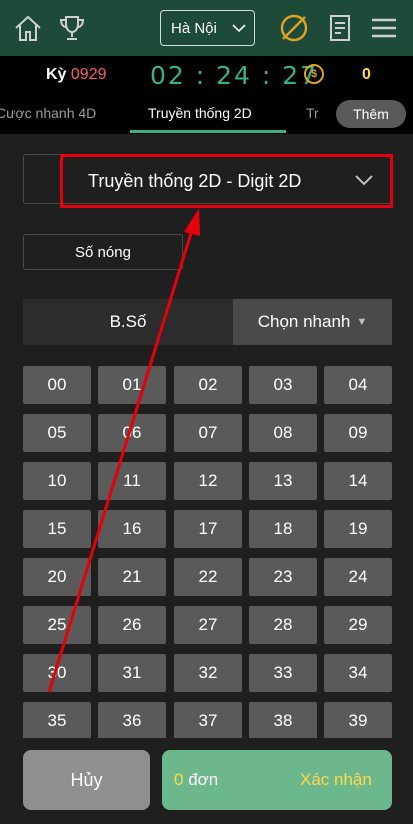 The width and height of the screenshot is (413, 824). I want to click on confirm-label: Xác nhận, so click(336, 780).